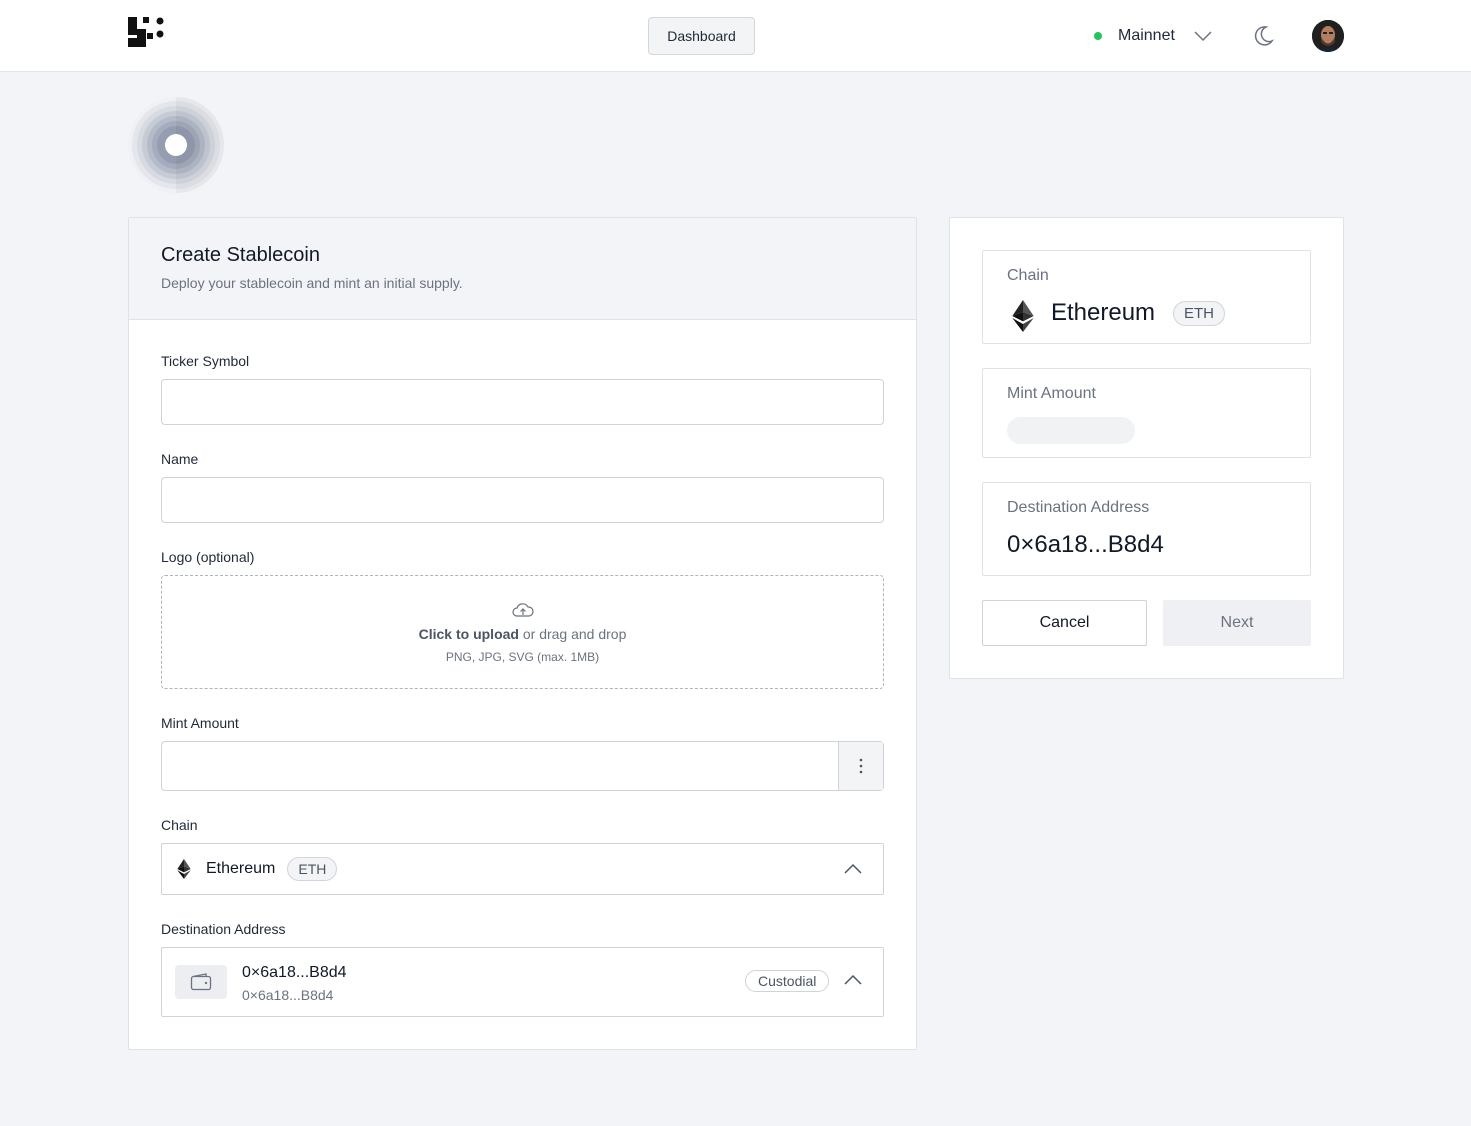 The height and width of the screenshot is (1126, 1471). Describe the element at coordinates (522, 500) in the screenshot. I see `name-input` at that location.